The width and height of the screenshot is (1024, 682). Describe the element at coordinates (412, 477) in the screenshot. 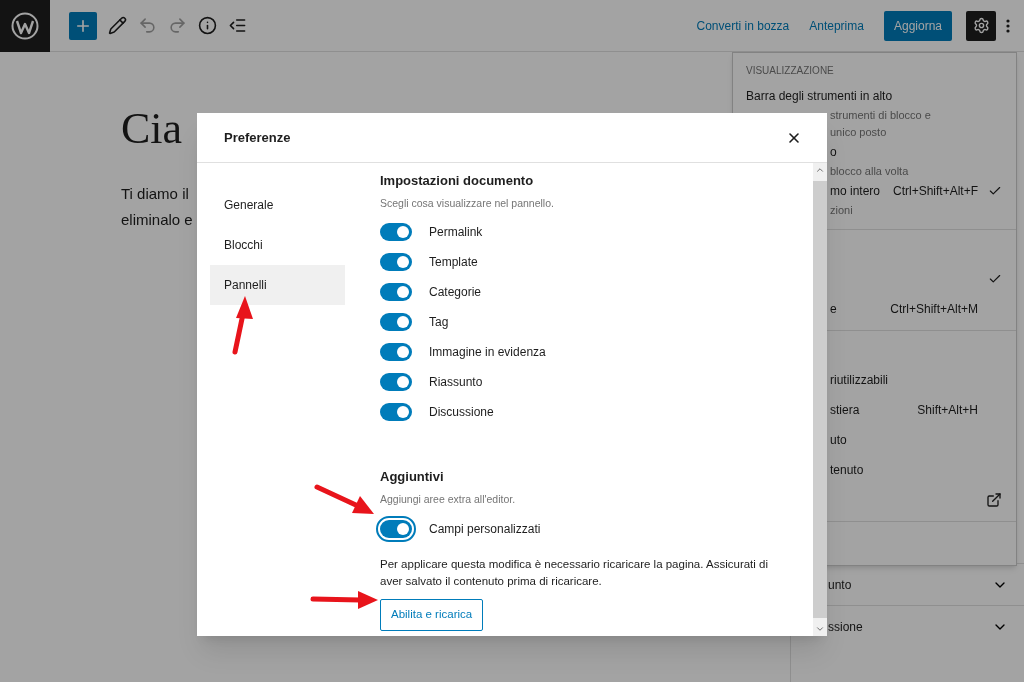

I see `section-title: Aggiuntivi` at that location.